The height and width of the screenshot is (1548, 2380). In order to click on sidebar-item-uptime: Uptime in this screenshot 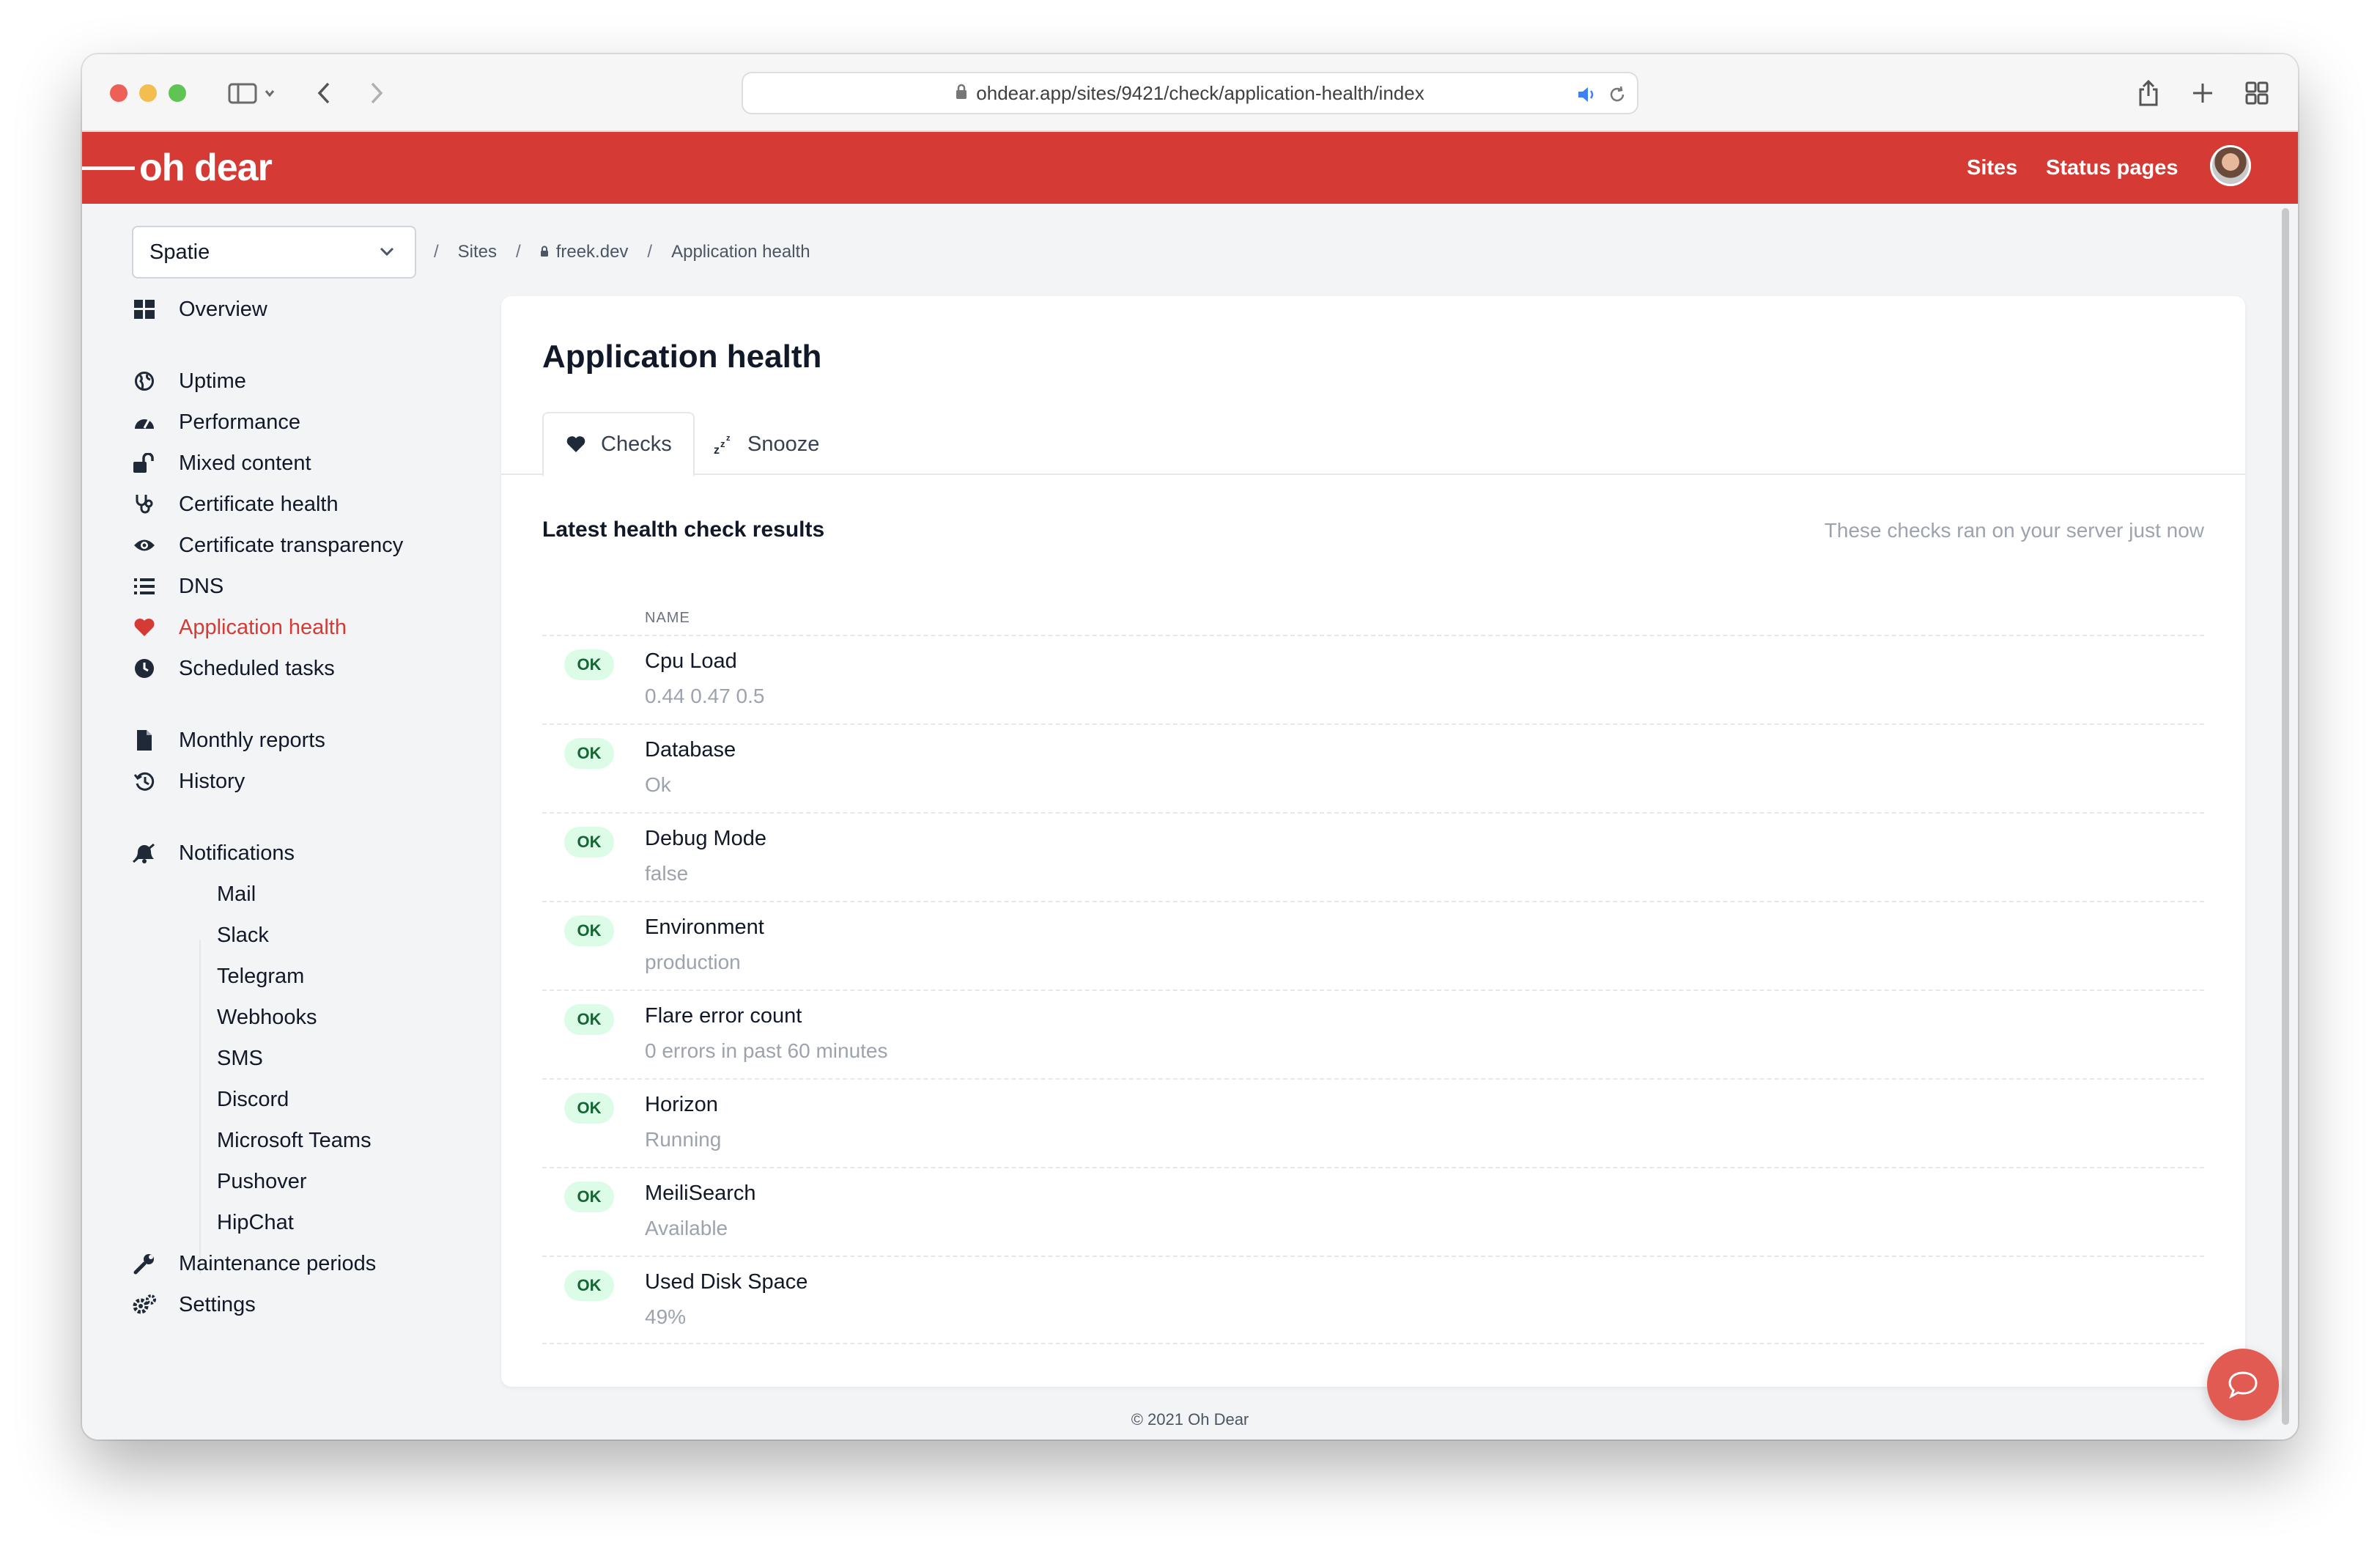, I will do `click(189, 381)`.